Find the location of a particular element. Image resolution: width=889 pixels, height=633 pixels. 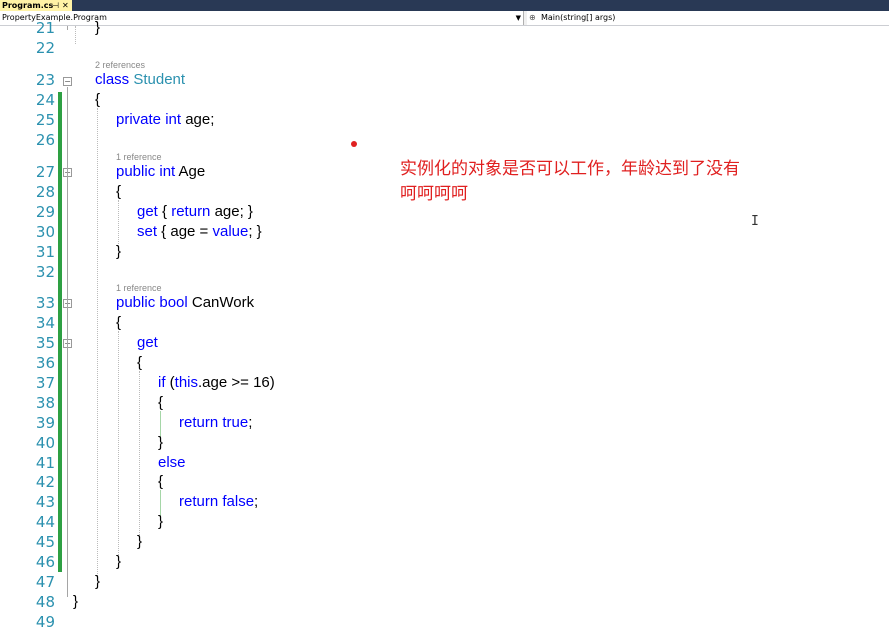

keyword: public int is located at coordinates (146, 171).